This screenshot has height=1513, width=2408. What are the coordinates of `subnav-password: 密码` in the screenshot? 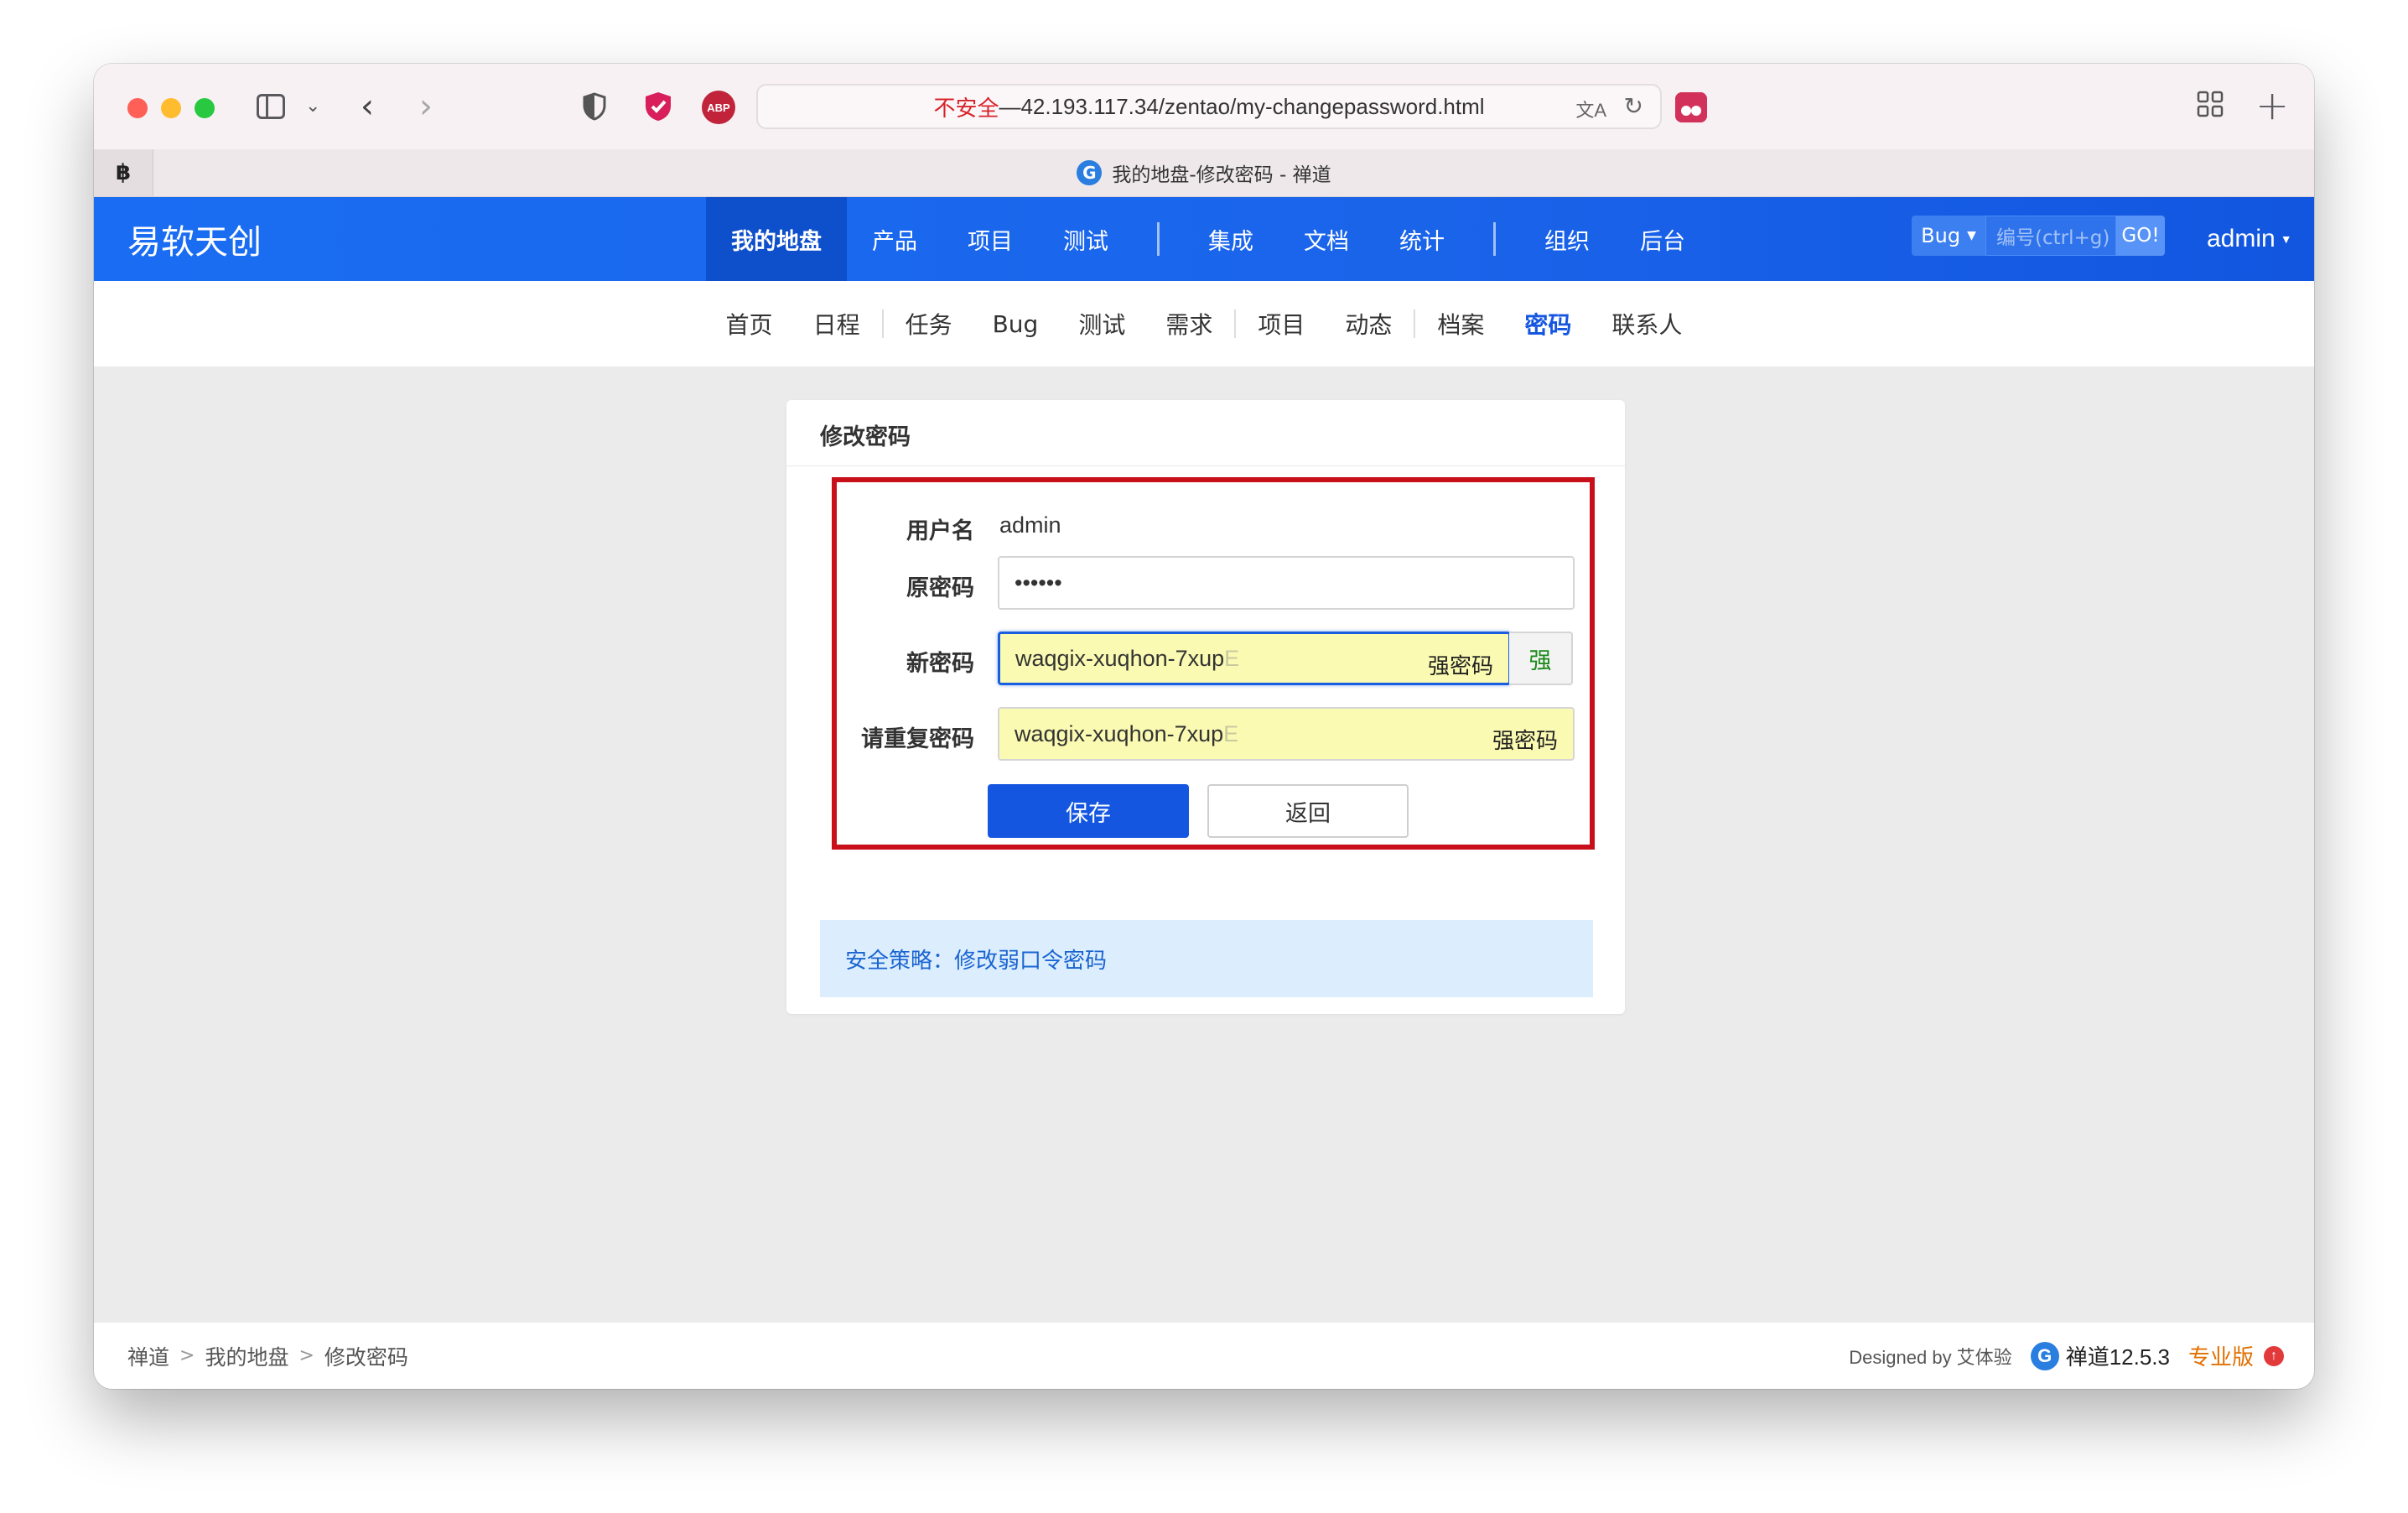 It's located at (1547, 324).